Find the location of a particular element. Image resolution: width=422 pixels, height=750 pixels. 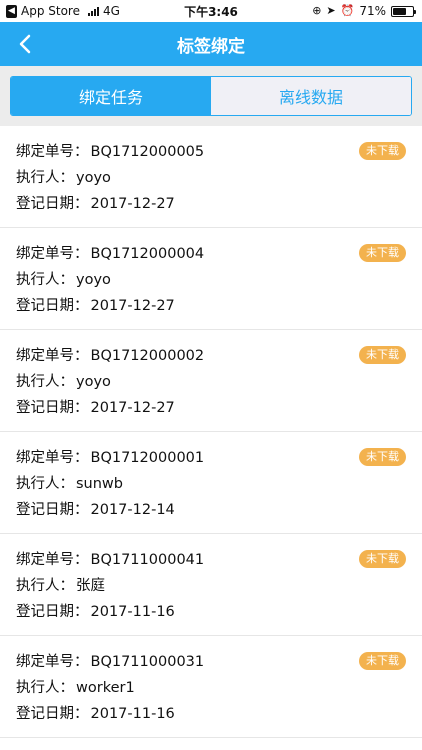

order-no-value: BQ1712000005 is located at coordinates (147, 152).